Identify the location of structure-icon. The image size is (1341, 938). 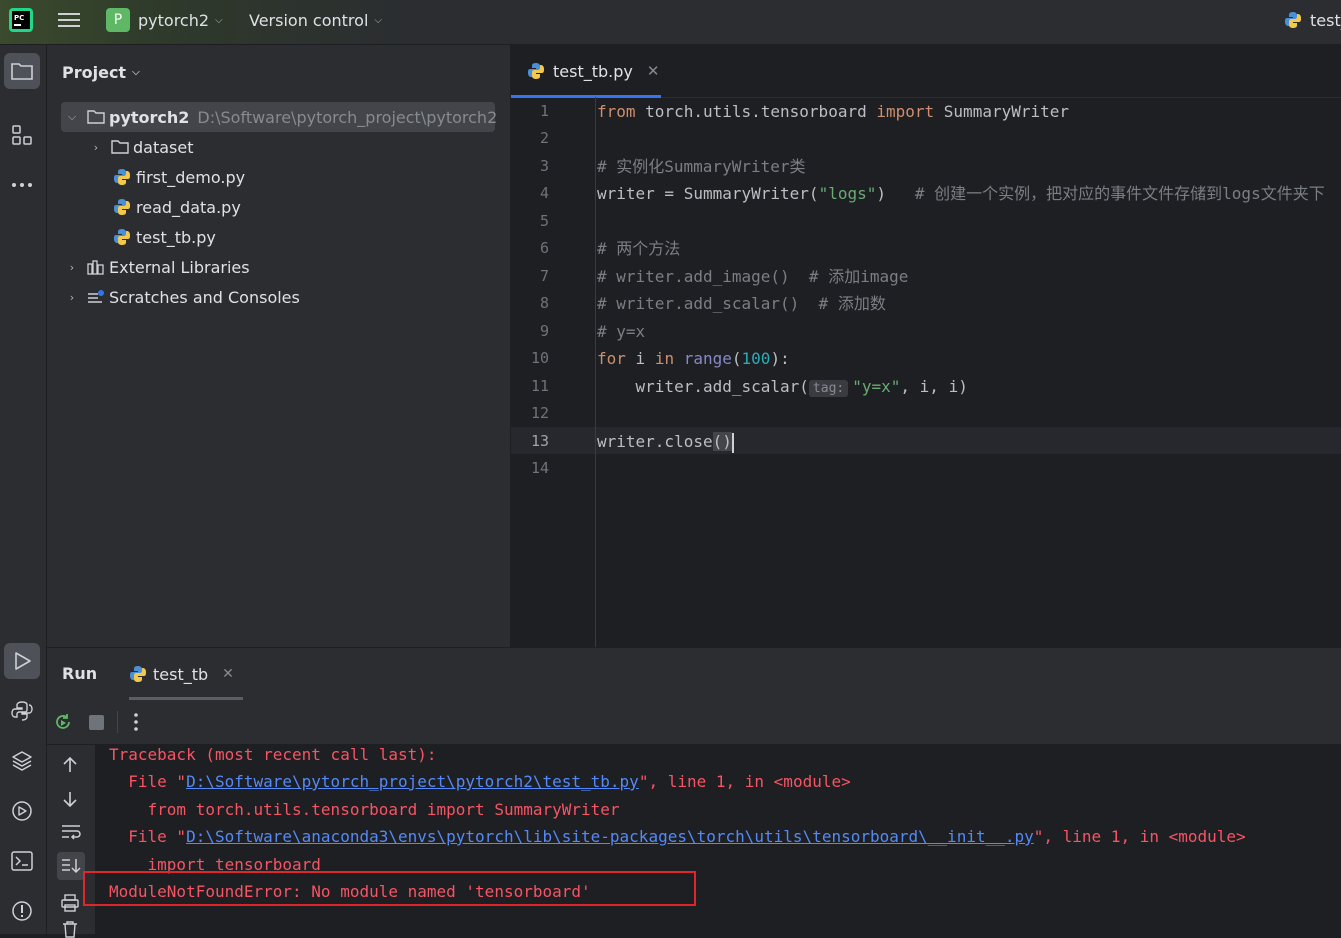
(22, 135).